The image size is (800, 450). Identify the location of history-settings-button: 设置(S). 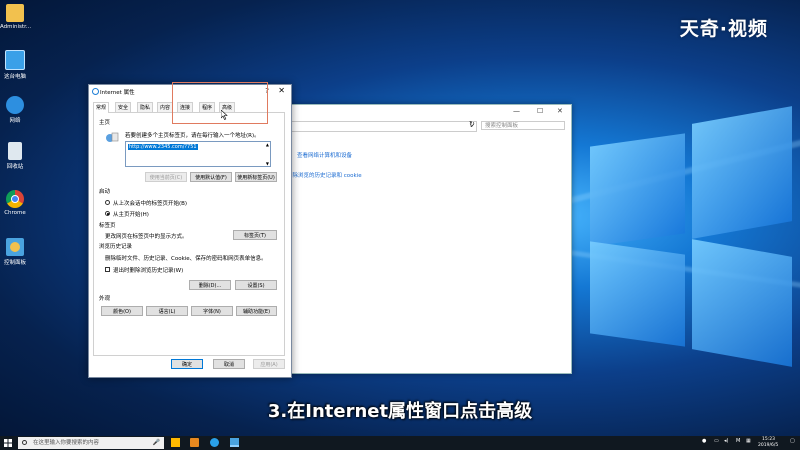
(256, 285).